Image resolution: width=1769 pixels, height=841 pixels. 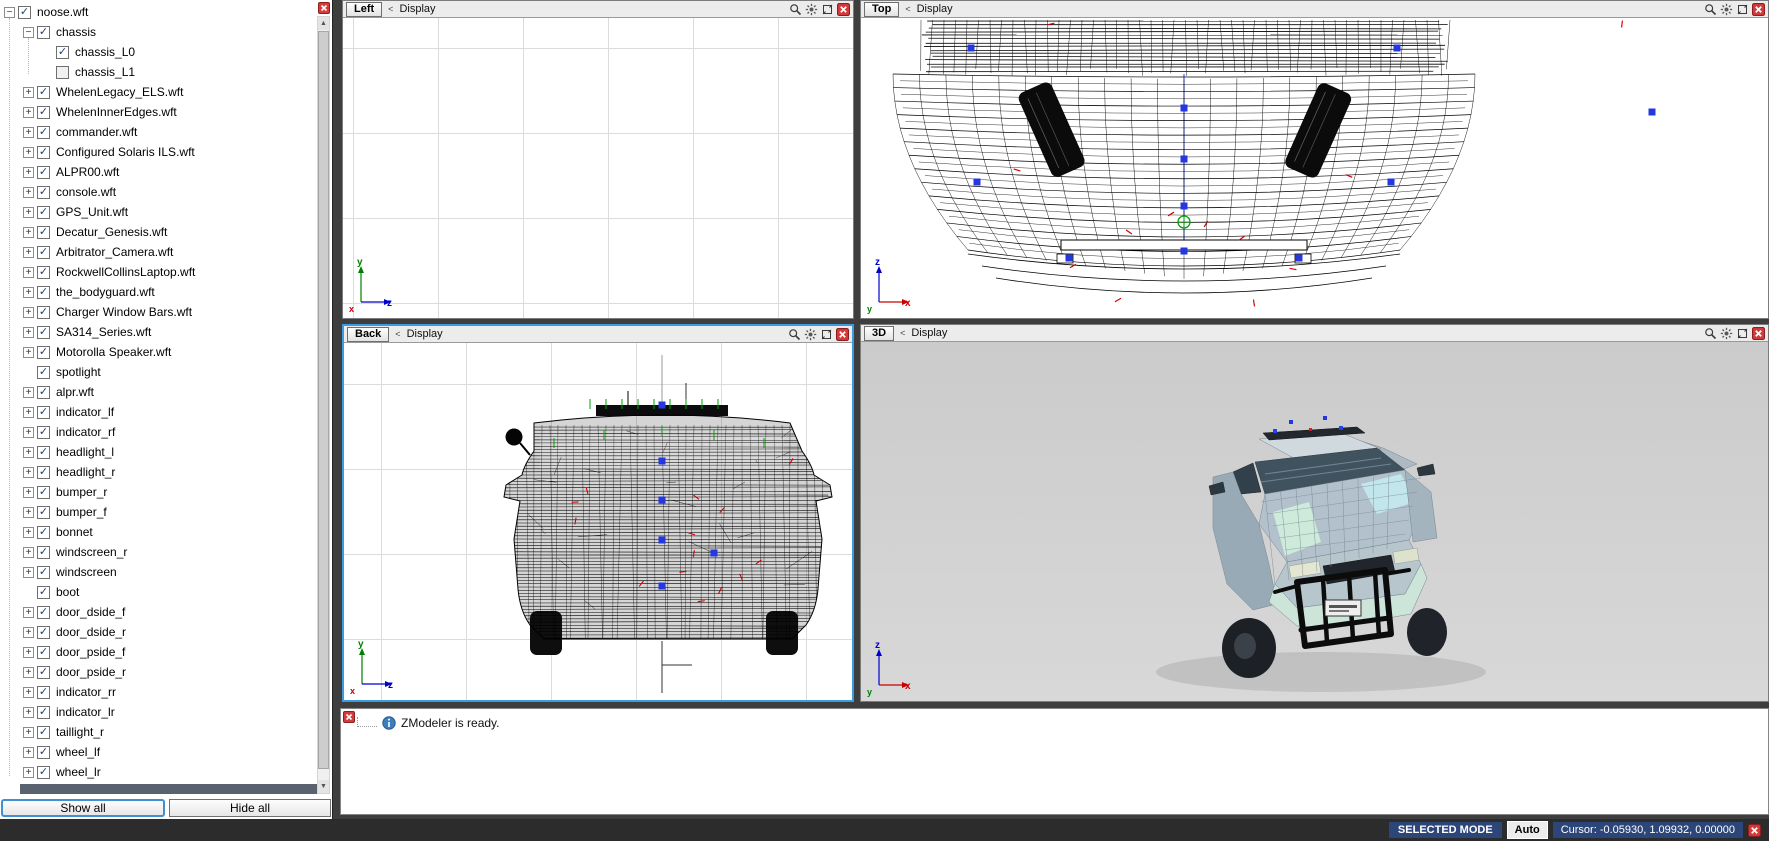 What do you see at coordinates (157, 72) in the screenshot?
I see `tree-item: chassis_L1` at bounding box center [157, 72].